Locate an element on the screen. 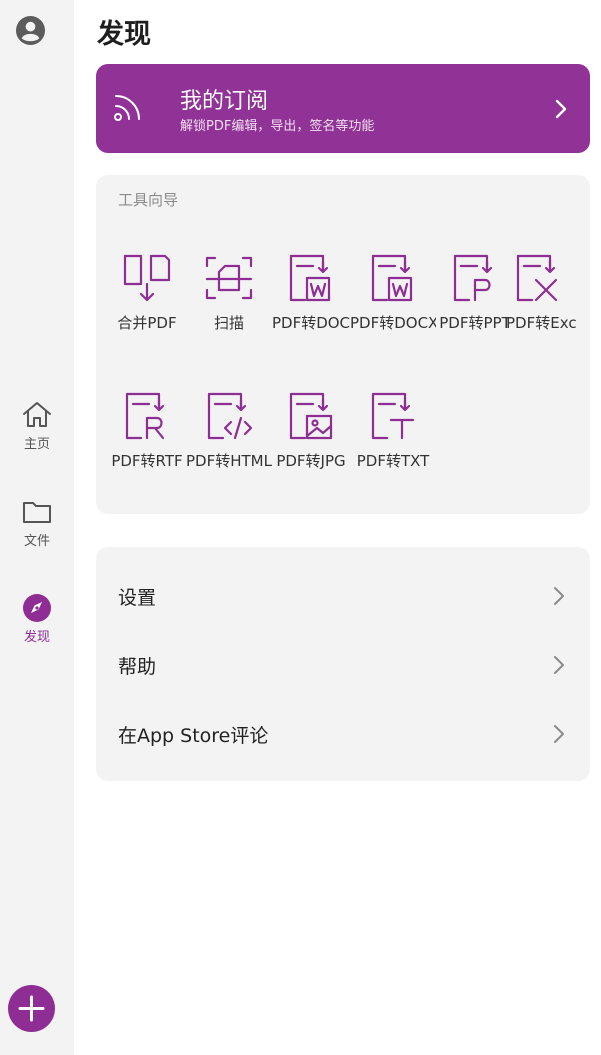  tool-pdf-to-docx: PDF转DOCX is located at coordinates (393, 292).